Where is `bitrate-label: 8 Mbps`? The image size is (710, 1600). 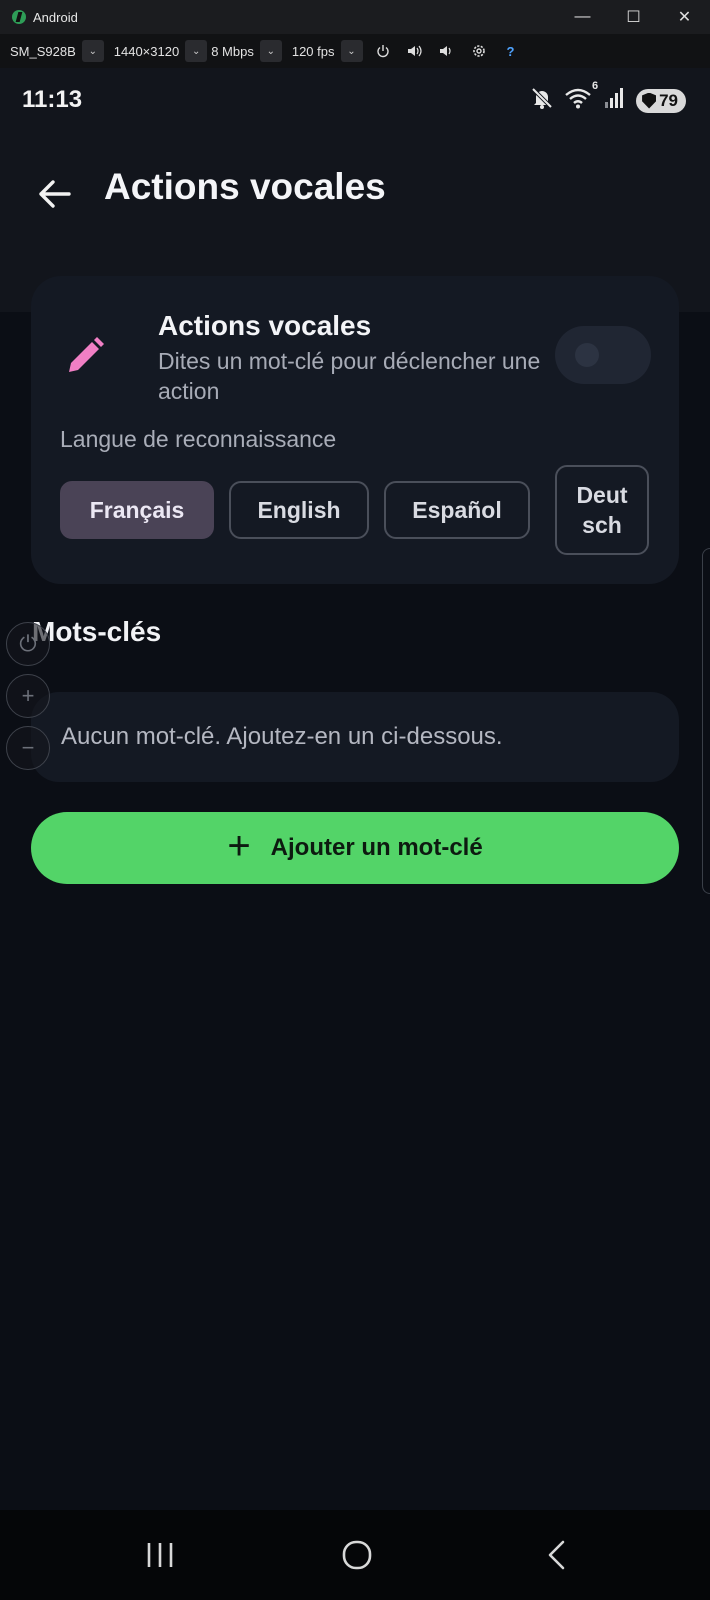
bitrate-label: 8 Mbps is located at coordinates (232, 51).